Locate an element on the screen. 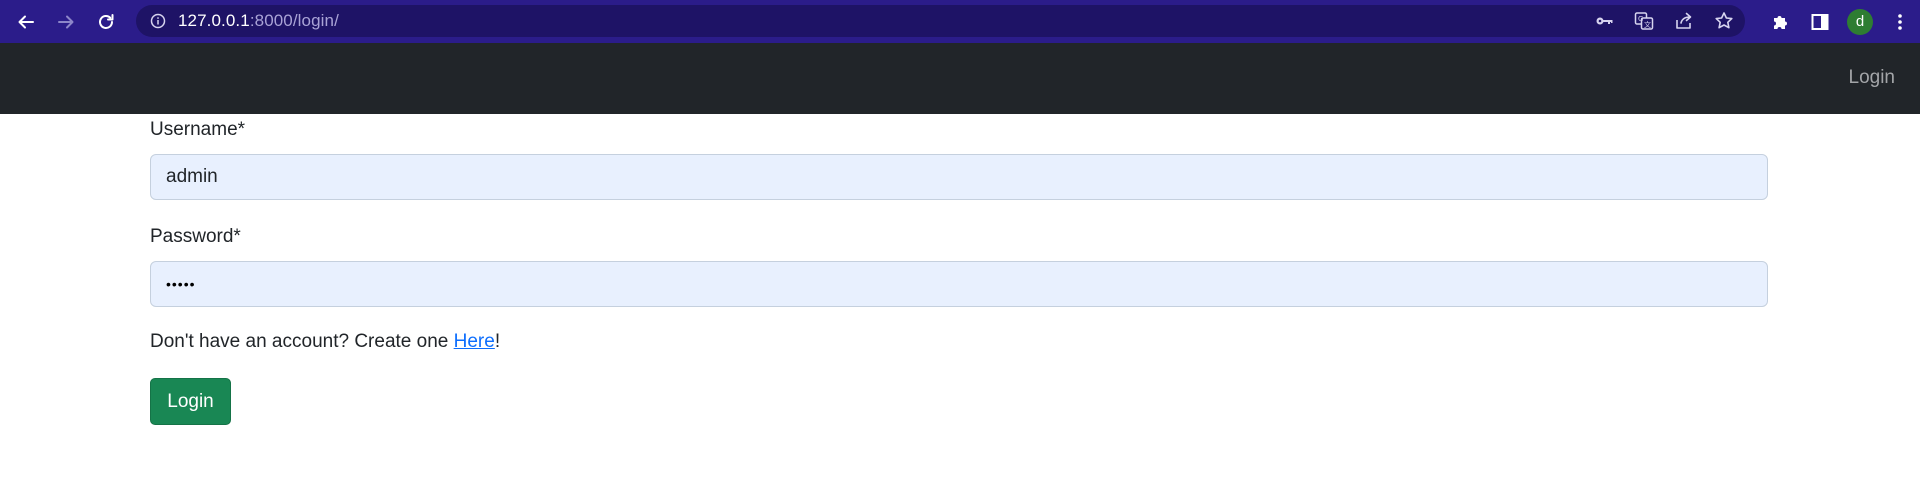 Image resolution: width=1920 pixels, height=491 pixels. svg-text: 文 is located at coordinates (1647, 24).